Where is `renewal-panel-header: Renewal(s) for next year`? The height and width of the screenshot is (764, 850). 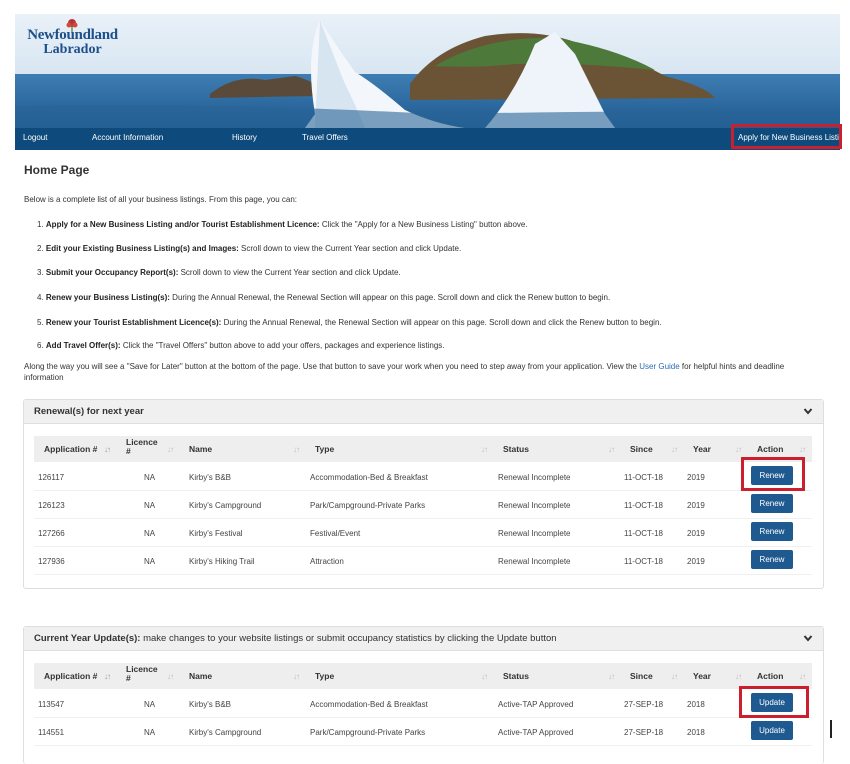 renewal-panel-header: Renewal(s) for next year is located at coordinates (423, 412).